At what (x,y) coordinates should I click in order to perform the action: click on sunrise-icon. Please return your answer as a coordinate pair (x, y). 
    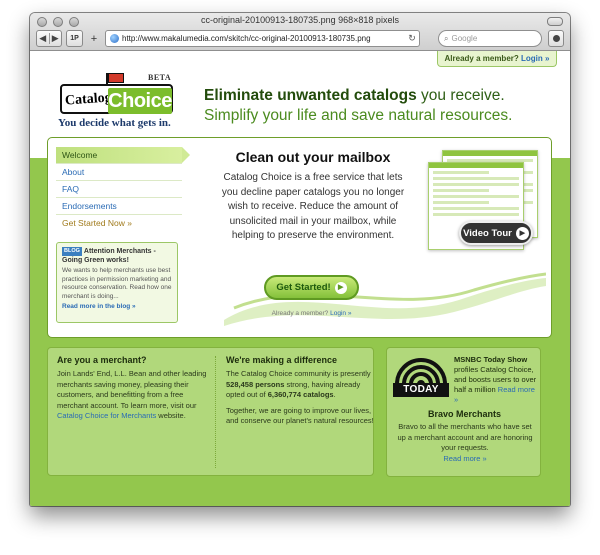
    Looking at the image, I should click on (421, 371).